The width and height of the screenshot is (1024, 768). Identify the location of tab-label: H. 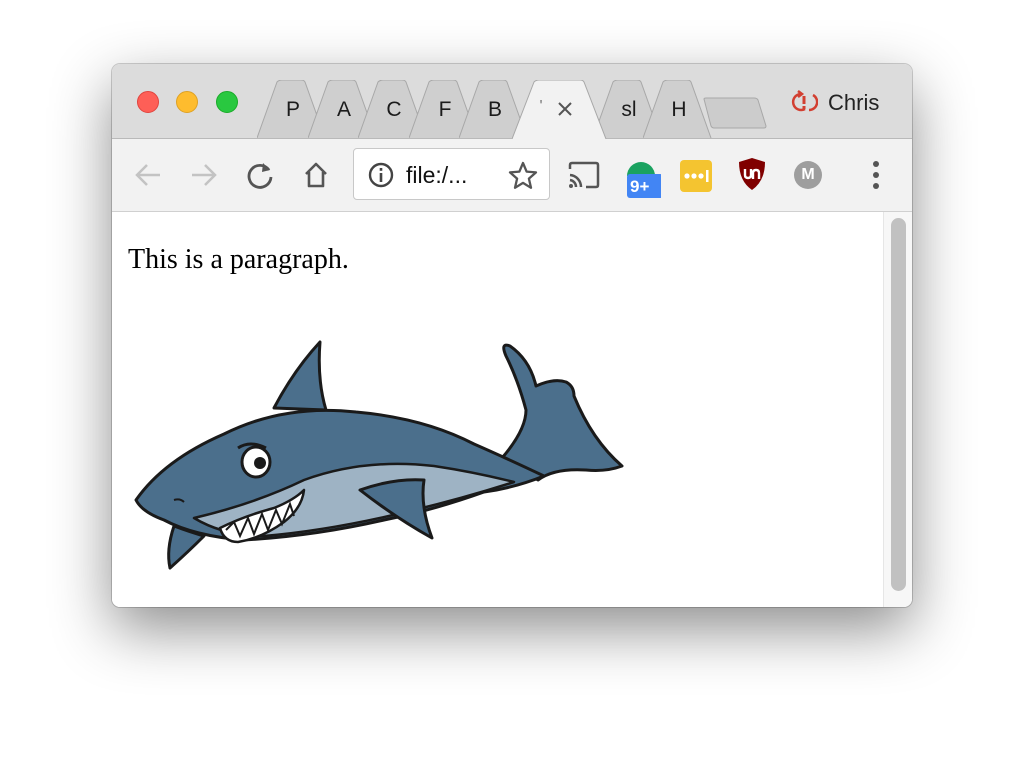
(679, 109).